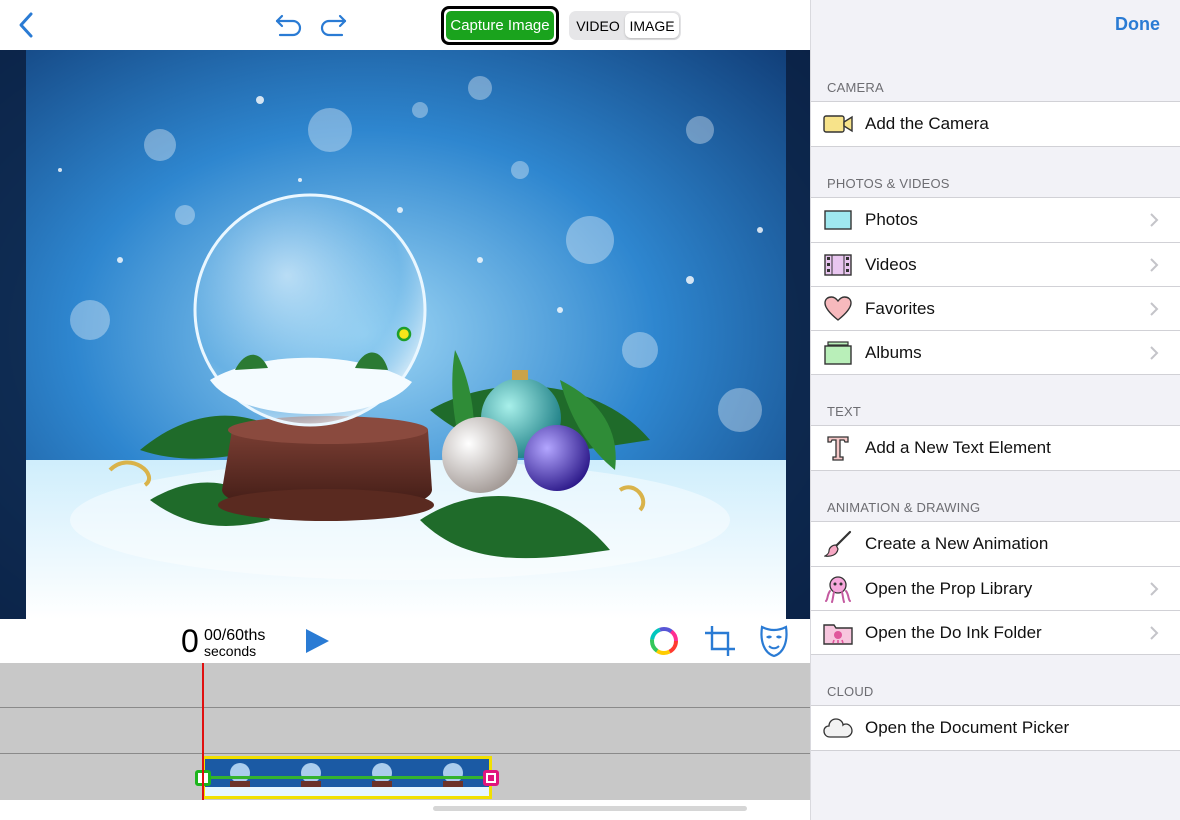  What do you see at coordinates (405, 641) in the screenshot?
I see `playback-controls: 0 00/60ths seconds` at bounding box center [405, 641].